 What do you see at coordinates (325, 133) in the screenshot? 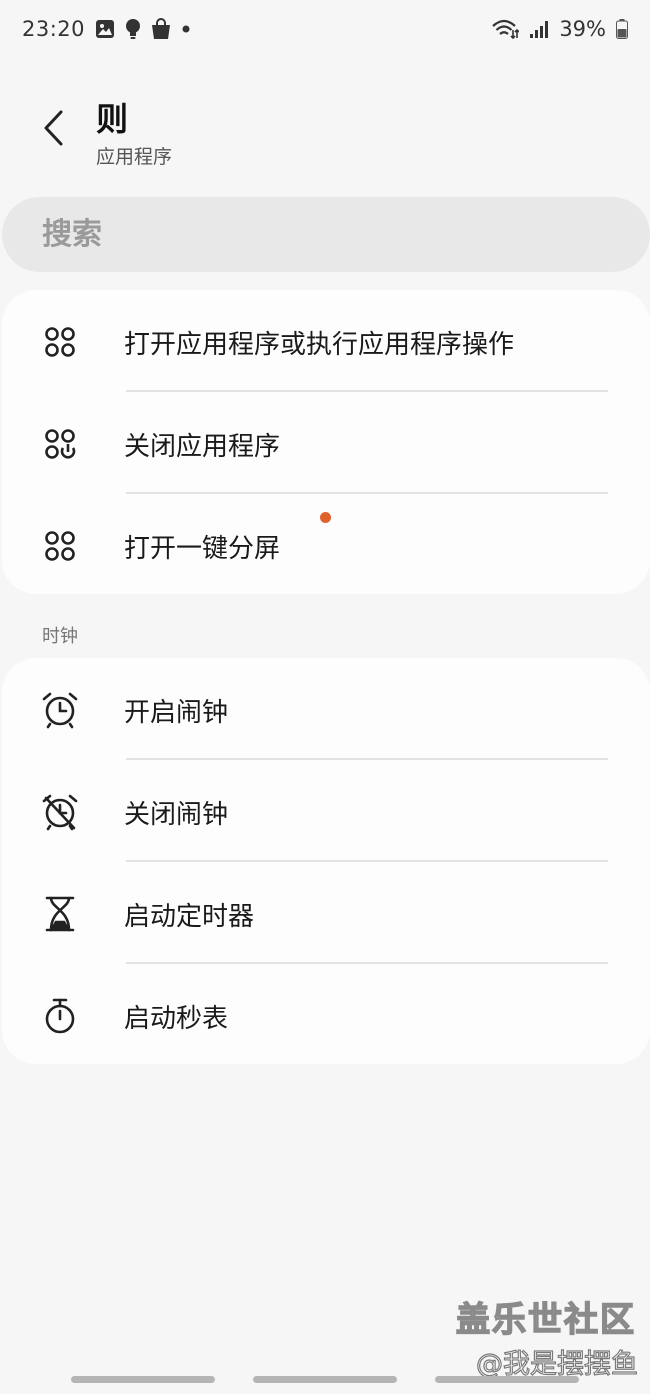
I see `app-bar: 则 应用程序` at bounding box center [325, 133].